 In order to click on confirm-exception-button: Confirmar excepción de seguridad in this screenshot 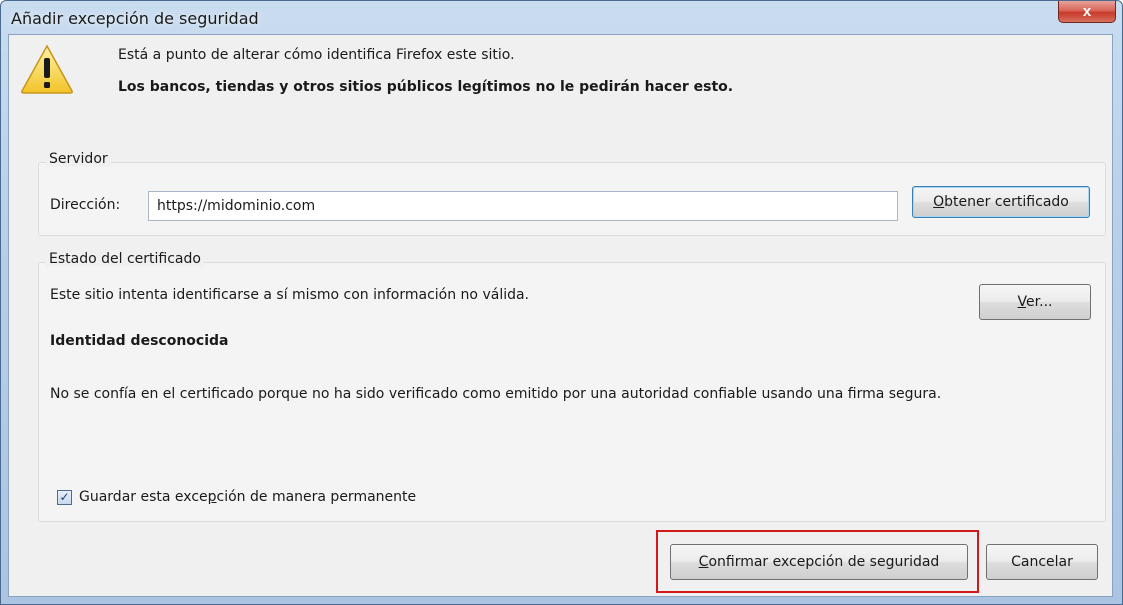, I will do `click(819, 562)`.